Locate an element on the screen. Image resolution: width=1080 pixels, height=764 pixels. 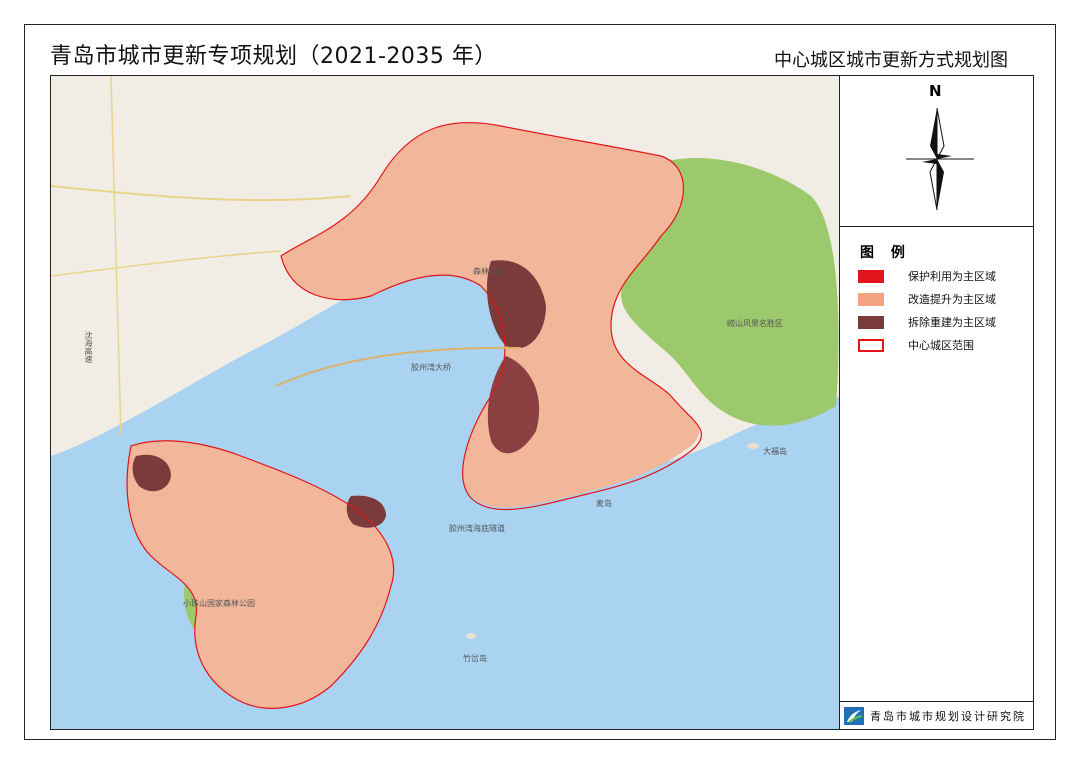
label-laoshan: 崂山风景名胜区 is located at coordinates (755, 323).